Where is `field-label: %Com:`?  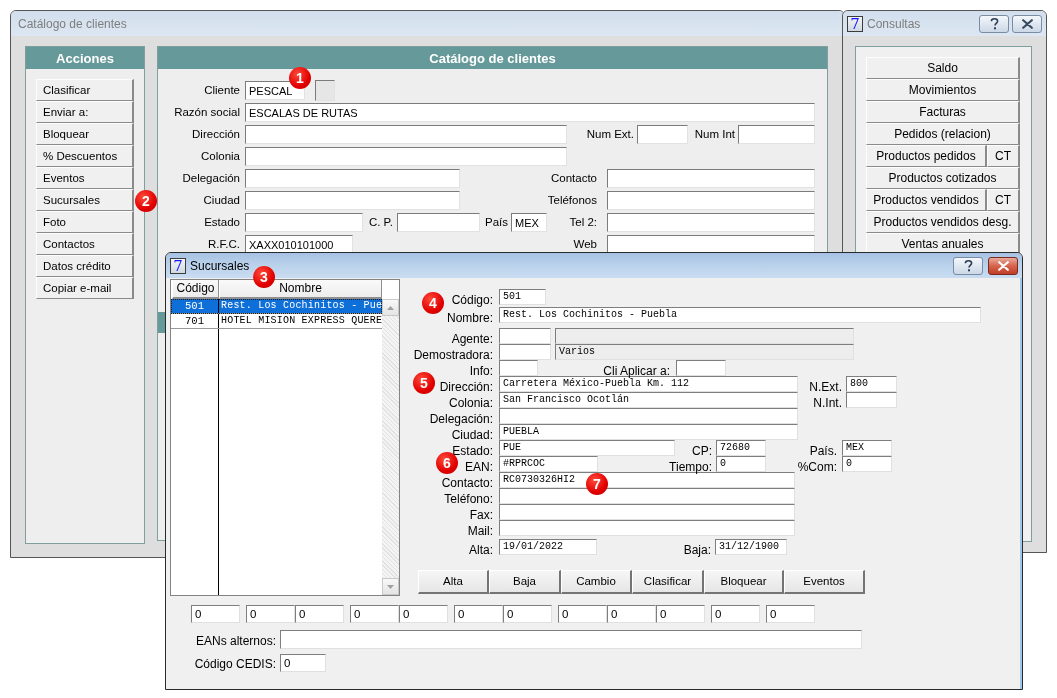
field-label: %Com: is located at coordinates (817, 467).